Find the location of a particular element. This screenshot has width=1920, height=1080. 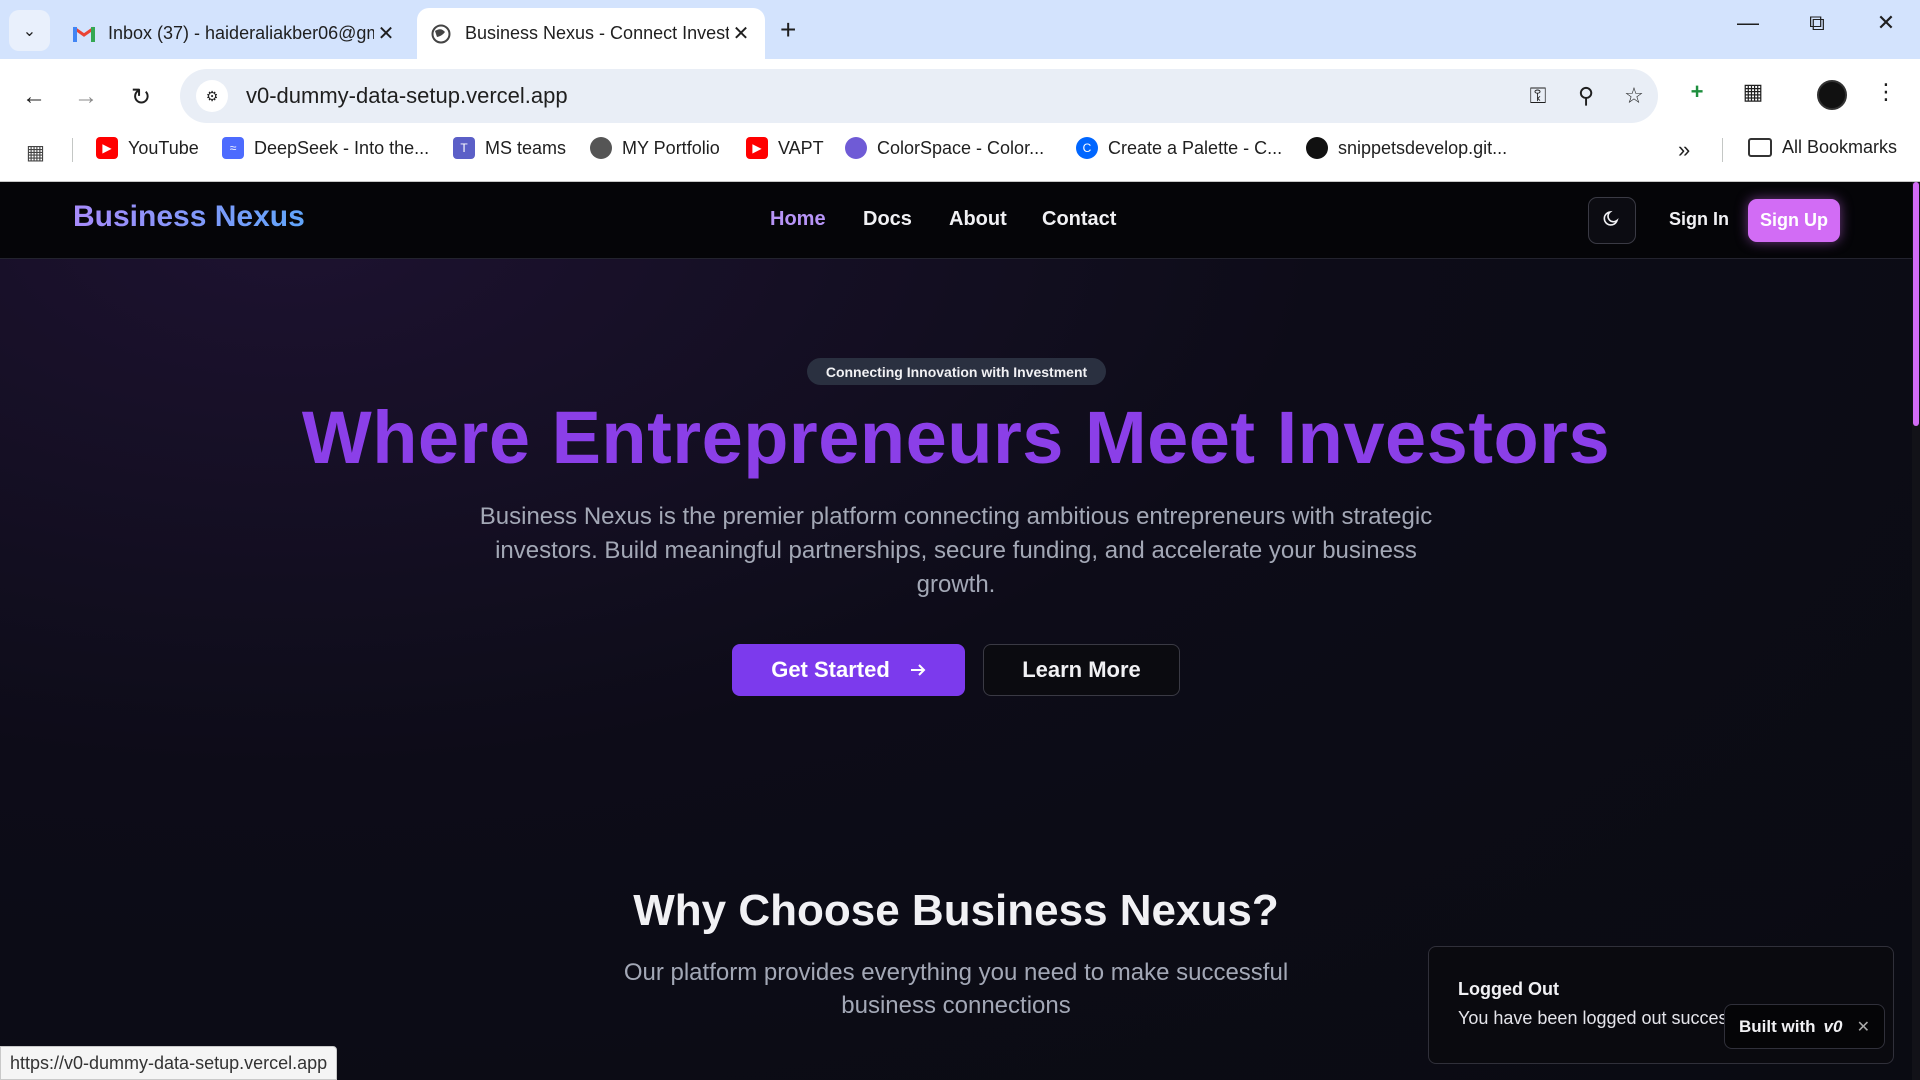

hero-title: Where Entrepreneurs Meet Investors is located at coordinates (956, 437).